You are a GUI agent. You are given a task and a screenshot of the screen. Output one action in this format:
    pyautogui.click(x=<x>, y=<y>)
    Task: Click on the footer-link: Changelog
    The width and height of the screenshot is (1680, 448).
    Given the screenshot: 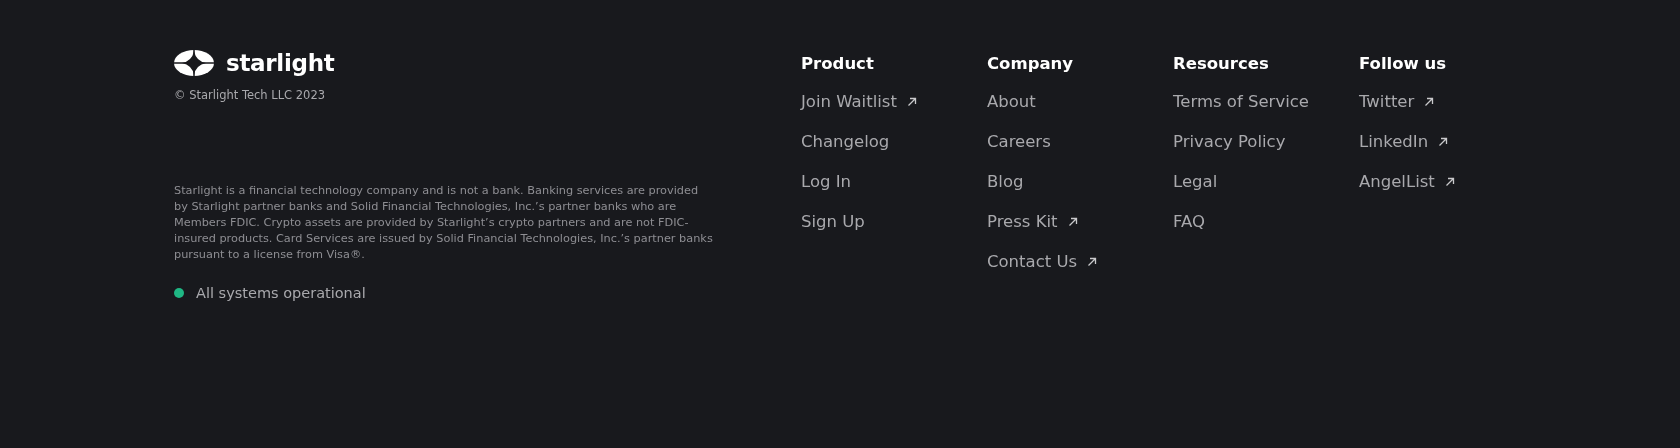 What is the action you would take?
    pyautogui.click(x=845, y=141)
    